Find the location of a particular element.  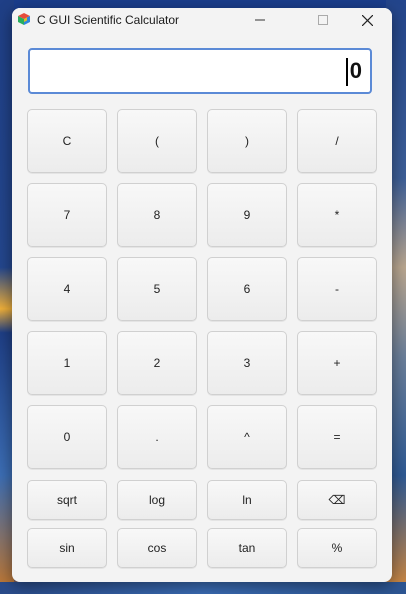

digit-6-button: 6 is located at coordinates (247, 289).